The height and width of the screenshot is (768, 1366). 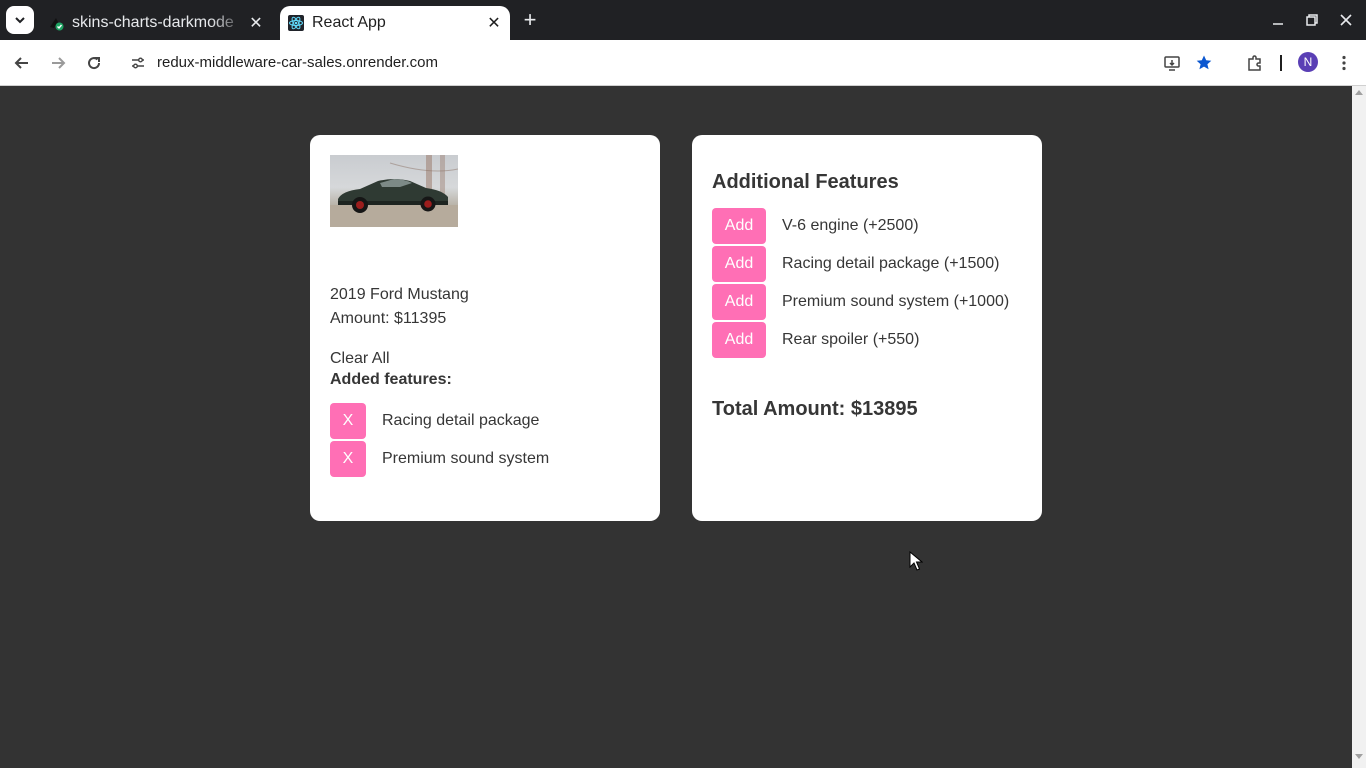 What do you see at coordinates (916, 561) in the screenshot?
I see `mouse-cursor-icon` at bounding box center [916, 561].